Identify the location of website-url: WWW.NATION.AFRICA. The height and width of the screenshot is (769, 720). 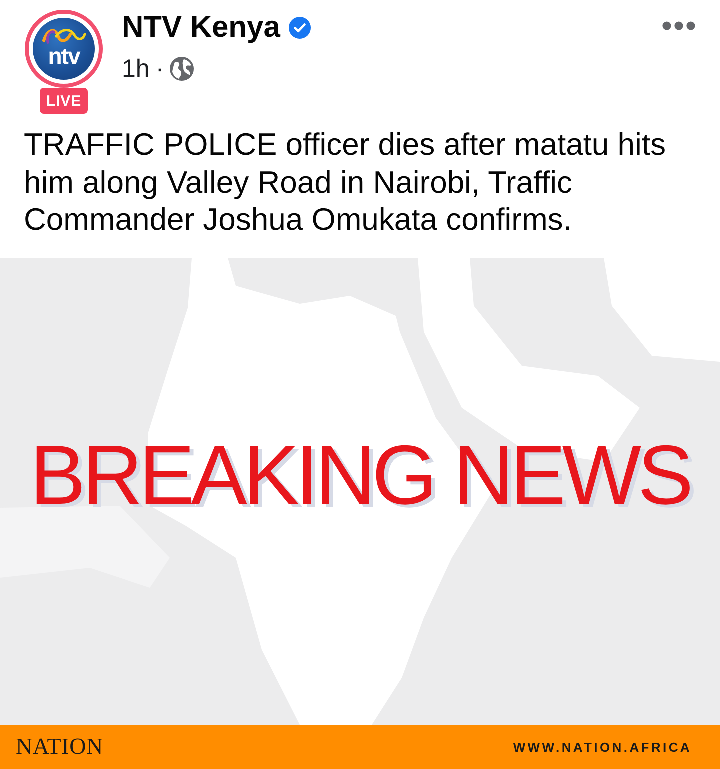
(602, 747).